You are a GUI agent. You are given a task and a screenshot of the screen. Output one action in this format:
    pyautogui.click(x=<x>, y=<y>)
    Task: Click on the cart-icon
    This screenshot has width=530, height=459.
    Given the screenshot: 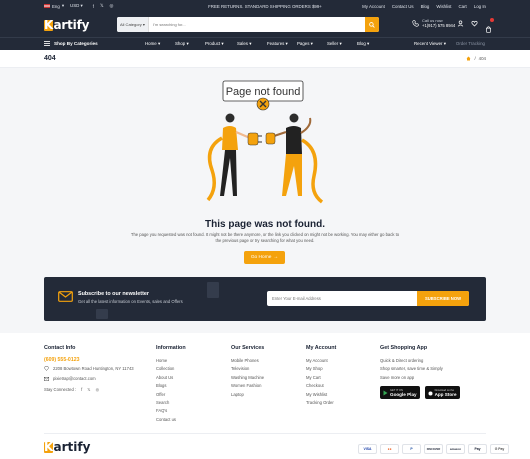 What is the action you would take?
    pyautogui.click(x=488, y=29)
    